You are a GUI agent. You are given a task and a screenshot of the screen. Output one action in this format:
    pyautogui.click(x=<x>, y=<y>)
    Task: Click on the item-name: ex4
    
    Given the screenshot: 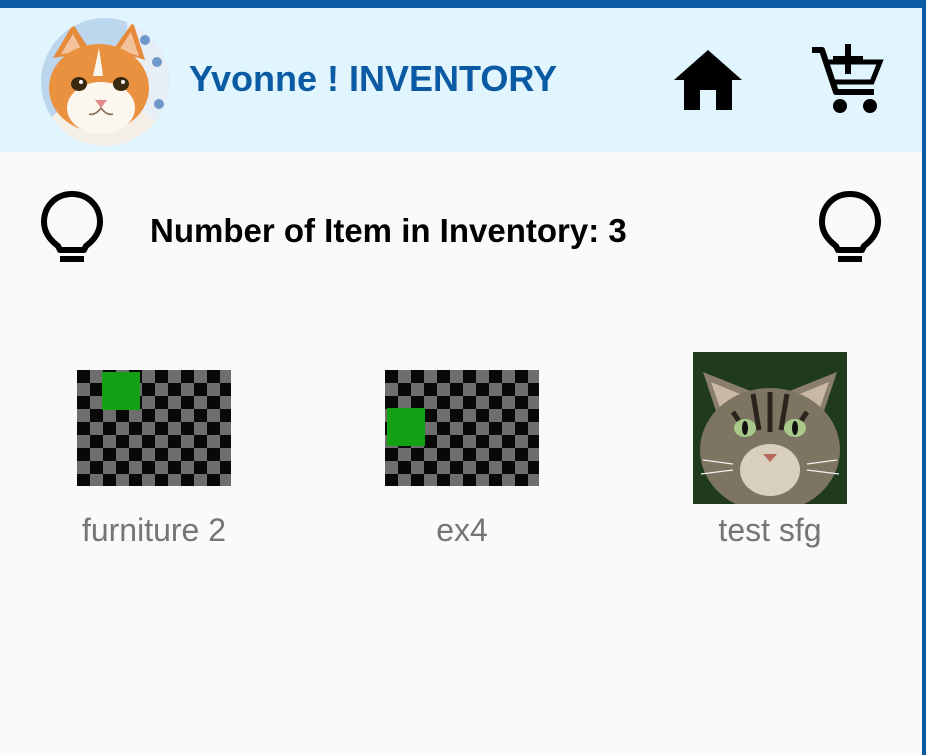 What is the action you would take?
    pyautogui.click(x=462, y=530)
    